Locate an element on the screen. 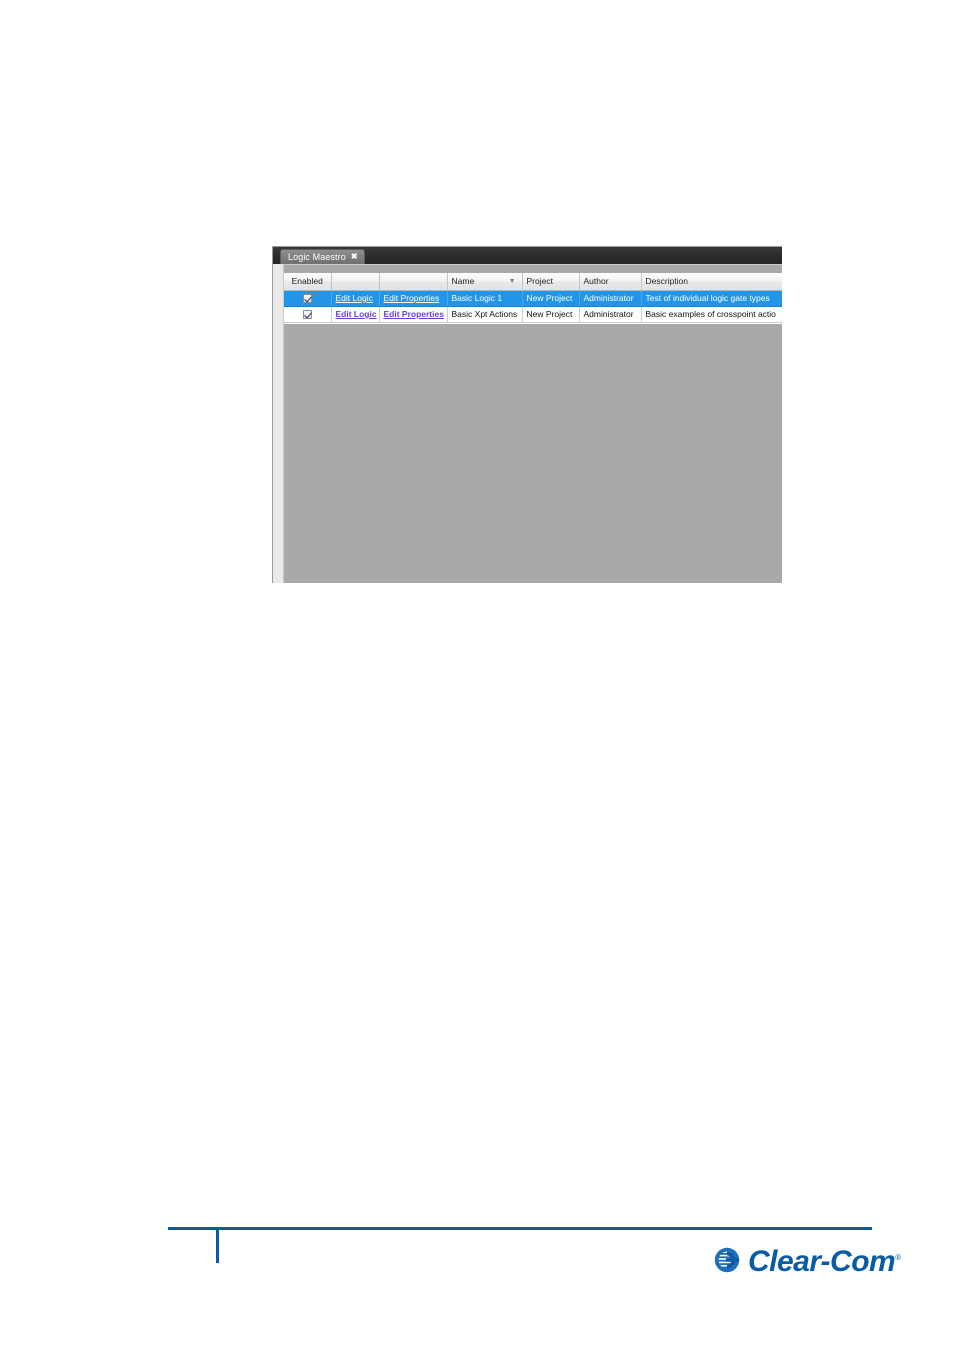  clear-com-wordmark-text: Clear-Com is located at coordinates (822, 1261).